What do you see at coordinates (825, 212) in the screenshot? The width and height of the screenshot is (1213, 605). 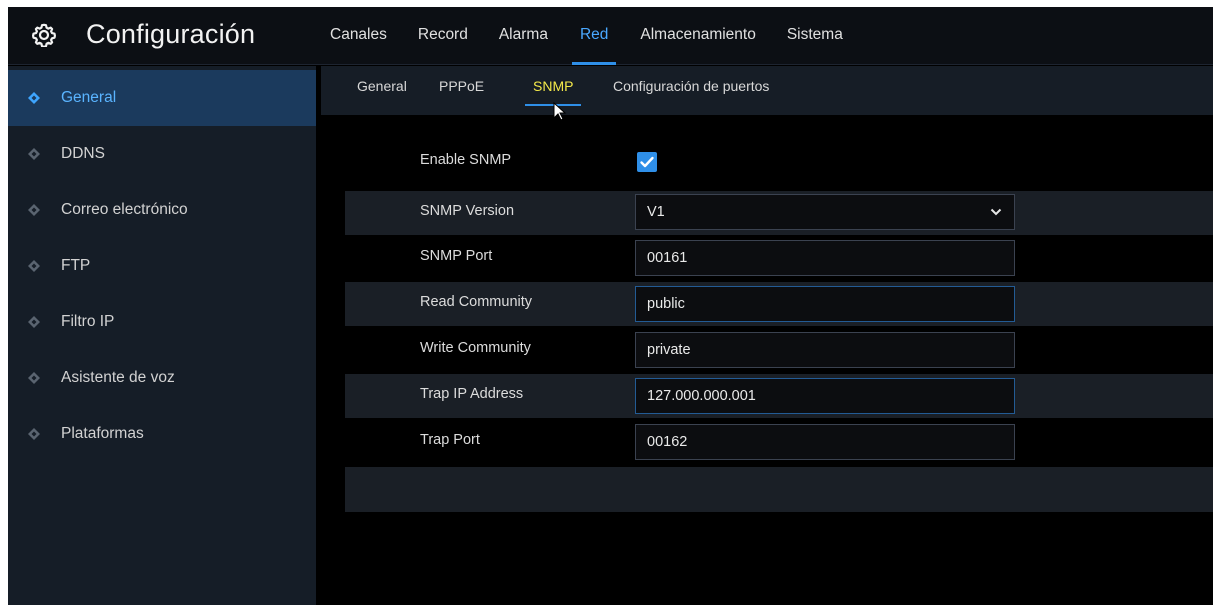 I see `snmp-version-select: V1` at bounding box center [825, 212].